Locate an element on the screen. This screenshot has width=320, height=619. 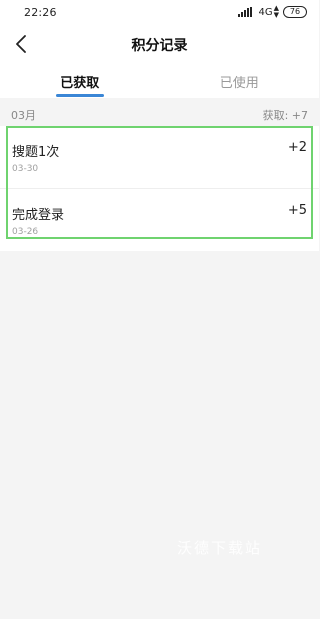
network-indicator: 4G ▲ ▼ is located at coordinates (268, 12).